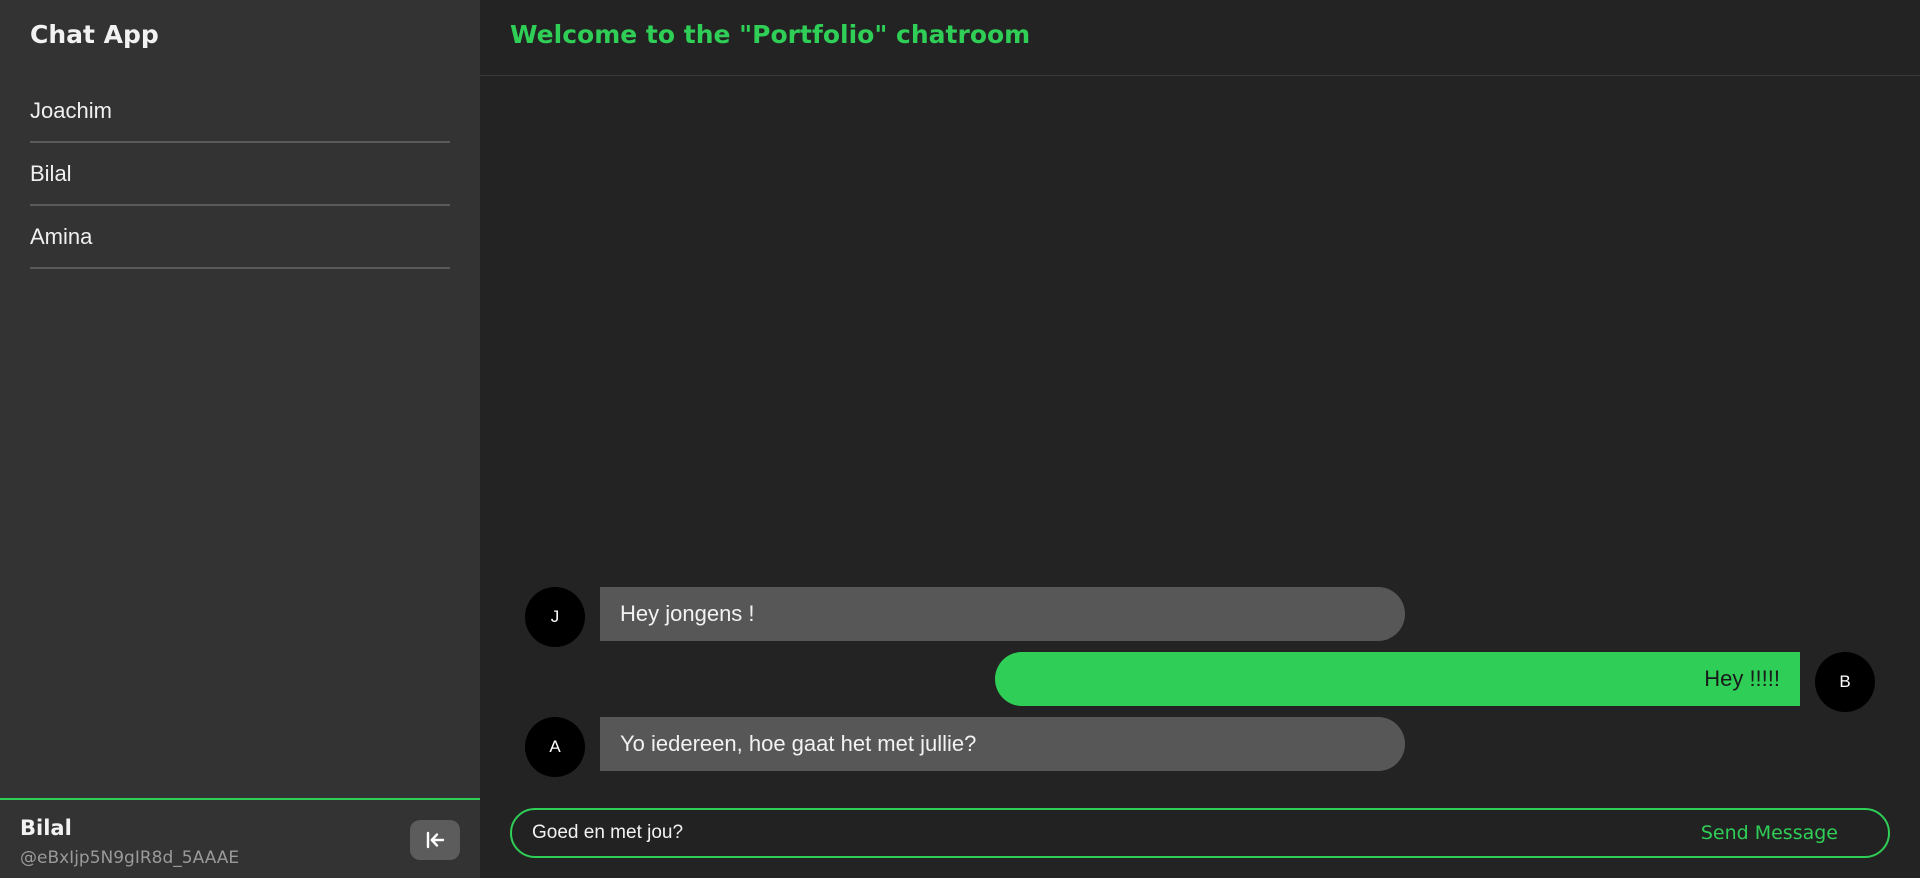 Image resolution: width=1920 pixels, height=878 pixels. I want to click on user-list: Joachim Bilal Amina, so click(240, 174).